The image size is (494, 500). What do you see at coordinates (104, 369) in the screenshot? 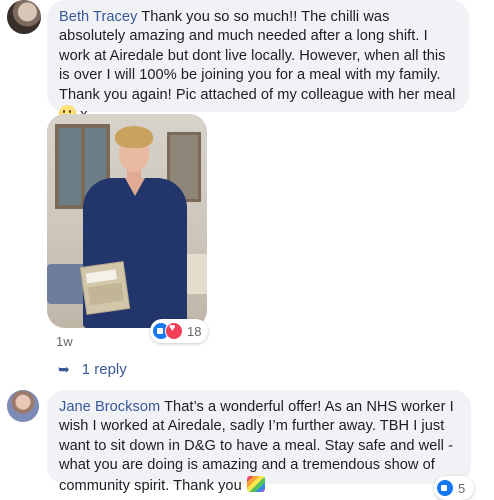
I see `view-replies-label: 1 reply` at bounding box center [104, 369].